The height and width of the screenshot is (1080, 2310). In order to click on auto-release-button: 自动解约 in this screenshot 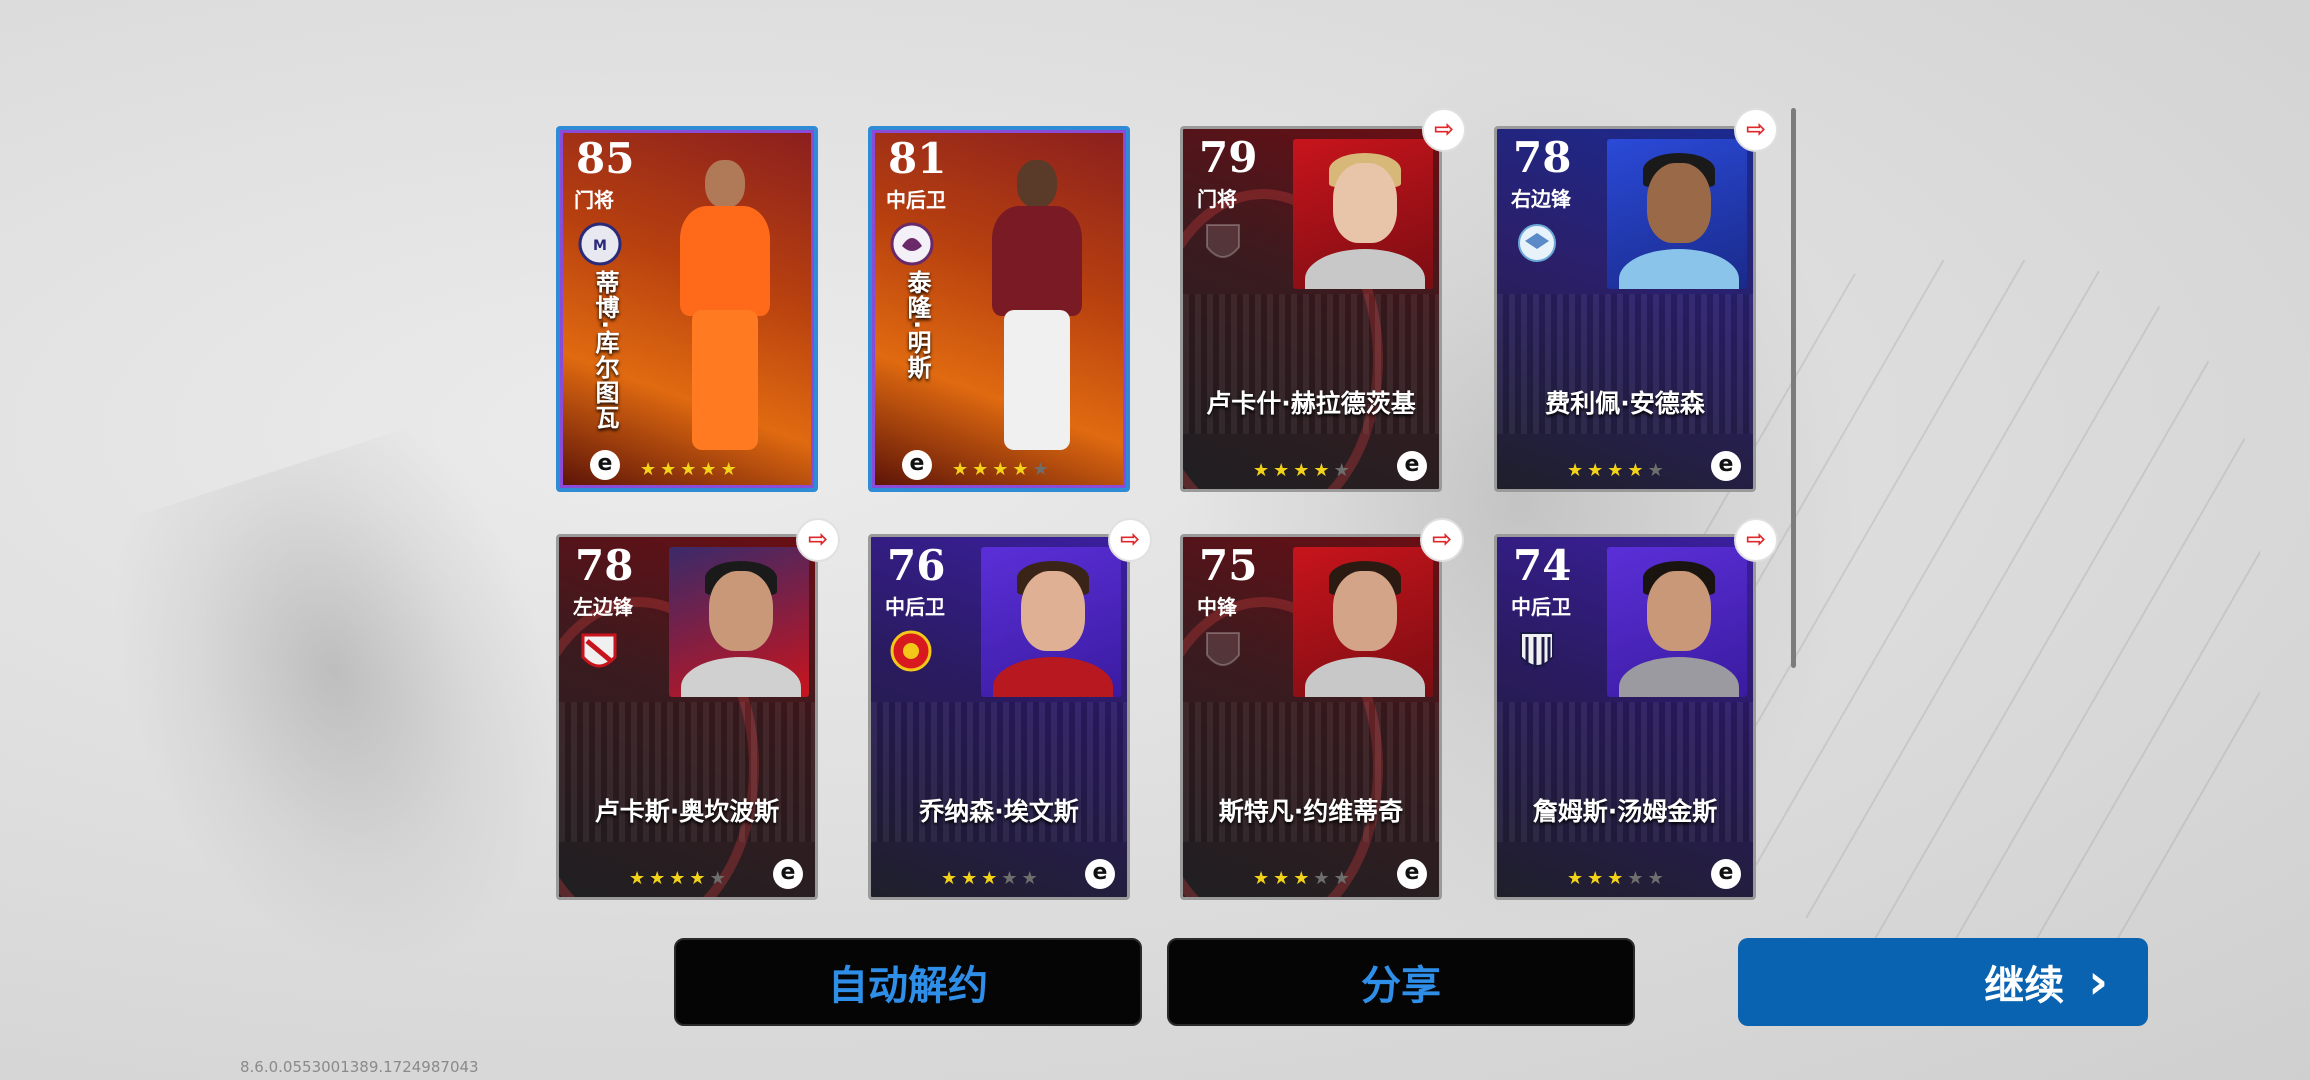, I will do `click(908, 982)`.